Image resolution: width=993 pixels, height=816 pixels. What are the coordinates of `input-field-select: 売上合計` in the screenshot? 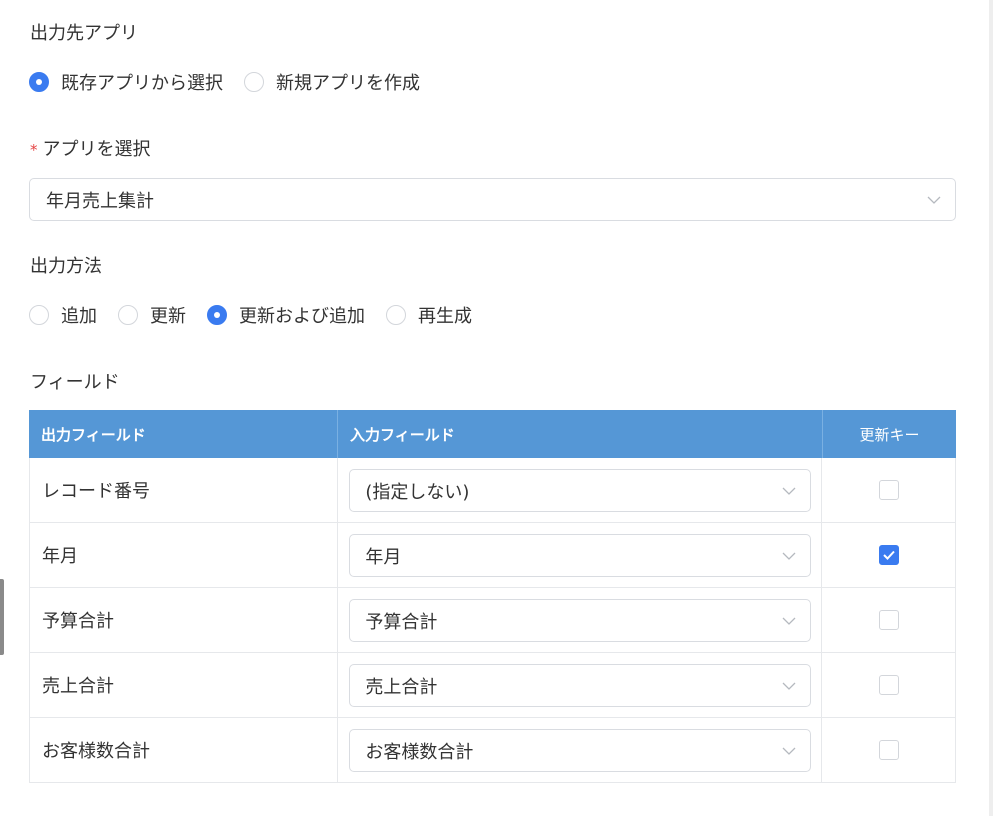 It's located at (580, 685).